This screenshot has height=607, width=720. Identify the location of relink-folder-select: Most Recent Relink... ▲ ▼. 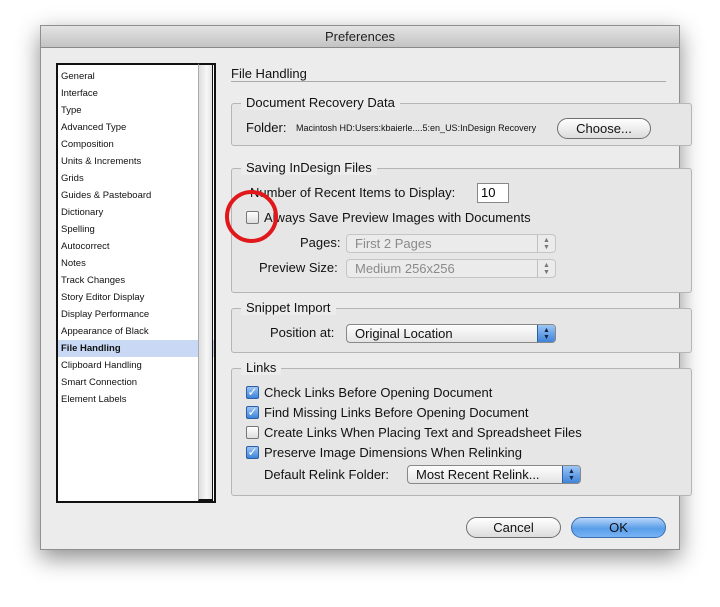
(494, 474).